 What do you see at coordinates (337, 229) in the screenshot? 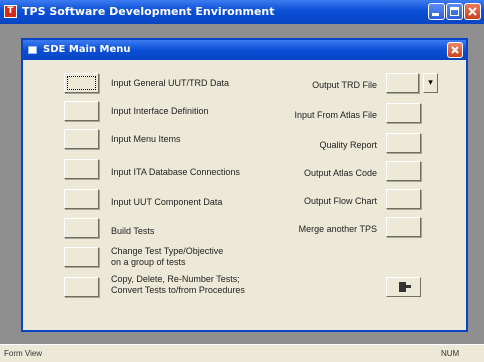
I see `merge-tps-label: Merge another TPS` at bounding box center [337, 229].